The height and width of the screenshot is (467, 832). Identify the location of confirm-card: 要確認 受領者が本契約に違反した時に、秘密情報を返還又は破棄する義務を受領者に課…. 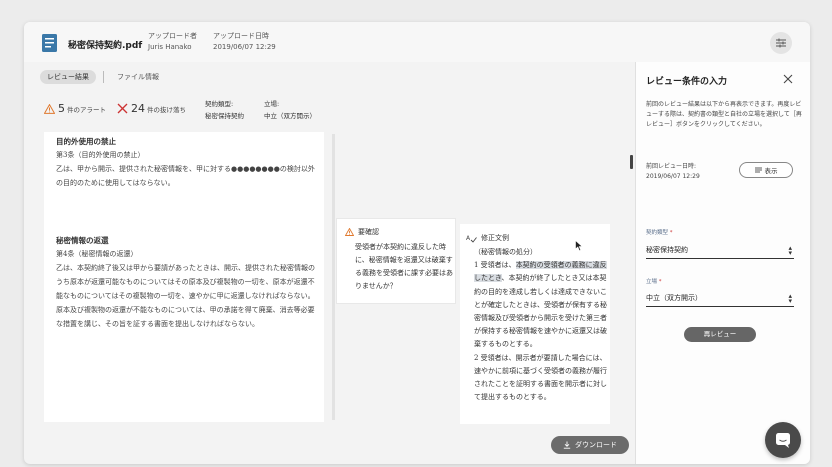
(396, 261).